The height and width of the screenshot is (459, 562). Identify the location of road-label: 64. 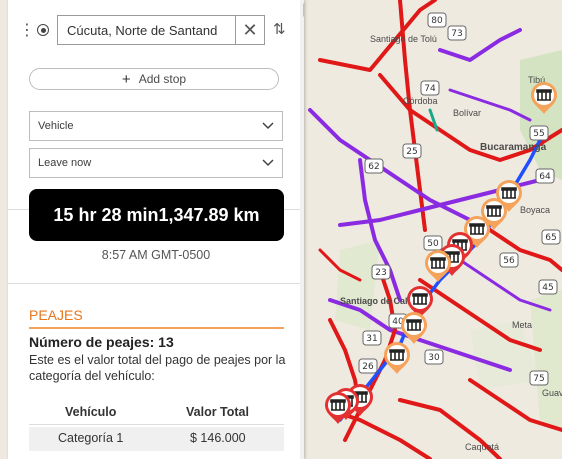
(545, 177).